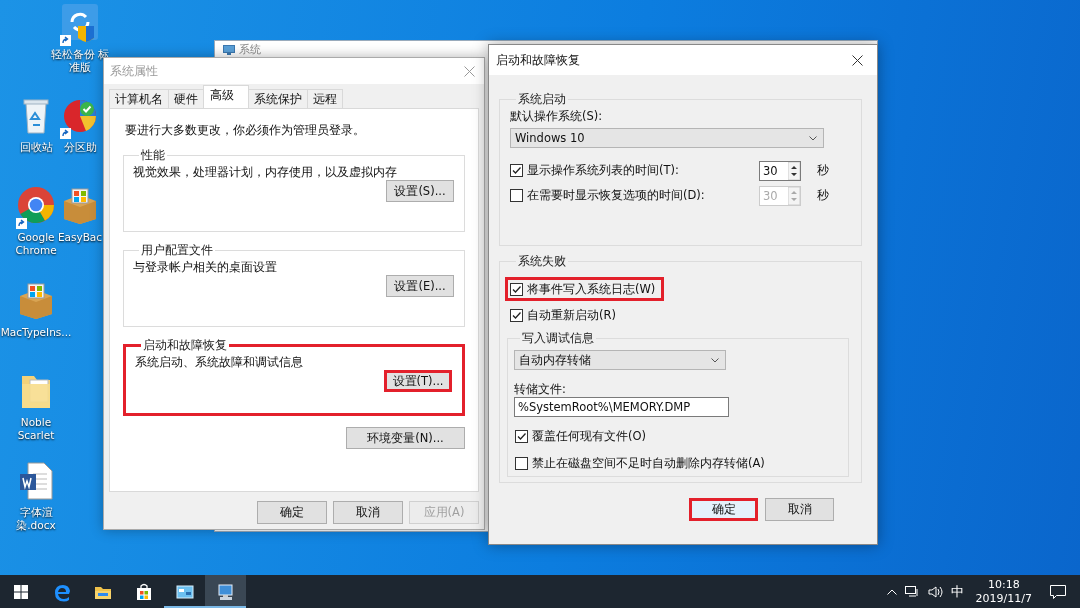 This screenshot has height=608, width=1080. Describe the element at coordinates (571, 315) in the screenshot. I see `checkbox-label: 自动重新启动(R)` at that location.